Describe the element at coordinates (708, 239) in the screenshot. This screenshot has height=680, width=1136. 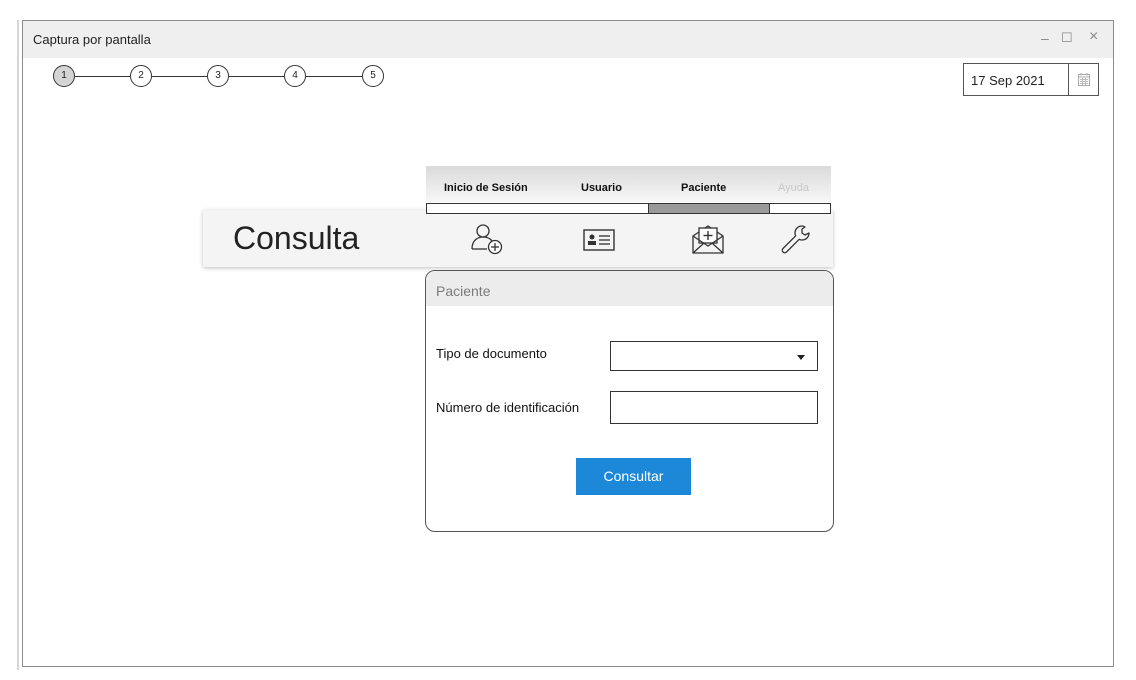
I see `medical-mail-icon` at that location.